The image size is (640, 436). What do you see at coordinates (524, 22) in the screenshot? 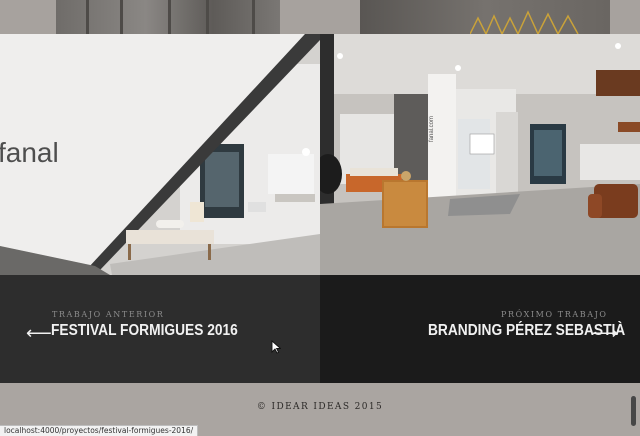
I see `mountain-graphic` at bounding box center [524, 22].